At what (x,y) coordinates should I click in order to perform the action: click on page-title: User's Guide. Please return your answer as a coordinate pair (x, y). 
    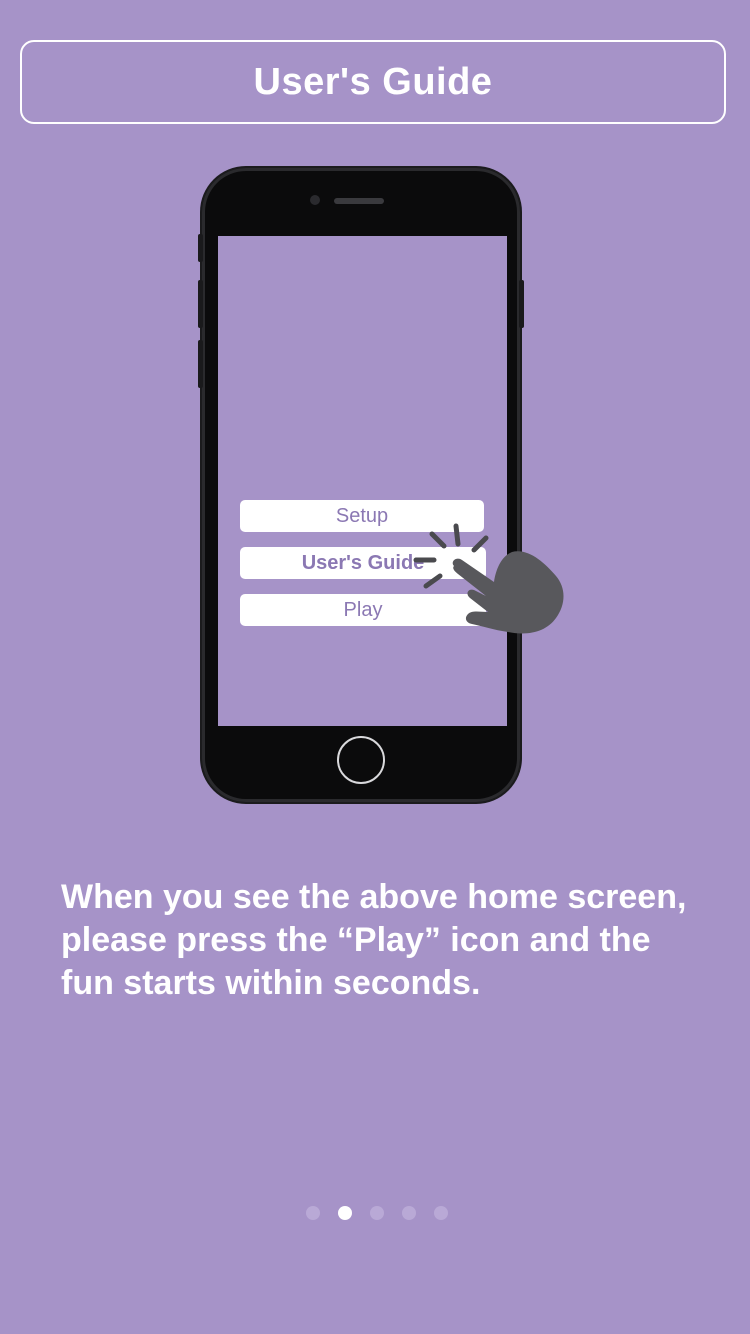
    Looking at the image, I should click on (373, 81).